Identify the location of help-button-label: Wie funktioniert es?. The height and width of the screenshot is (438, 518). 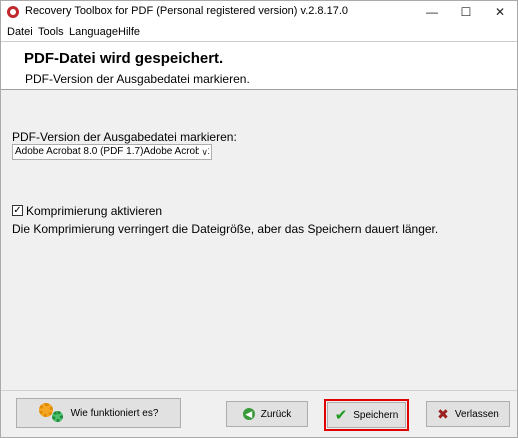
(114, 413).